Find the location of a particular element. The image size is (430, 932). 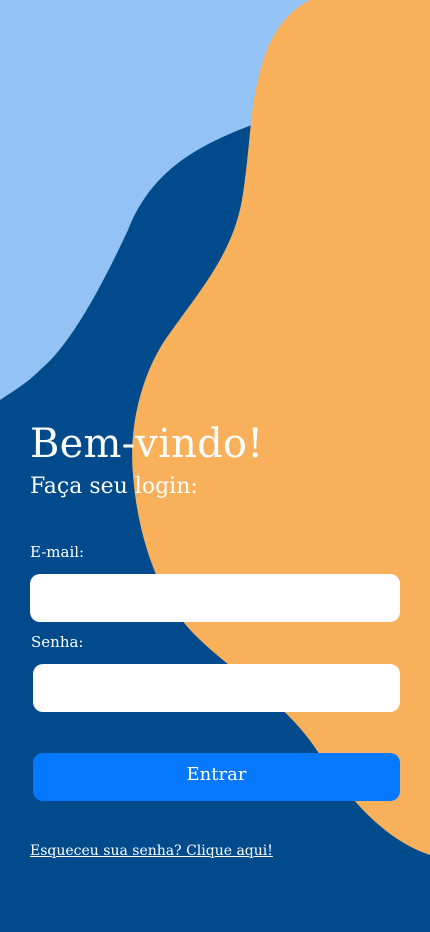

email-label: E-mail: is located at coordinates (57, 552).